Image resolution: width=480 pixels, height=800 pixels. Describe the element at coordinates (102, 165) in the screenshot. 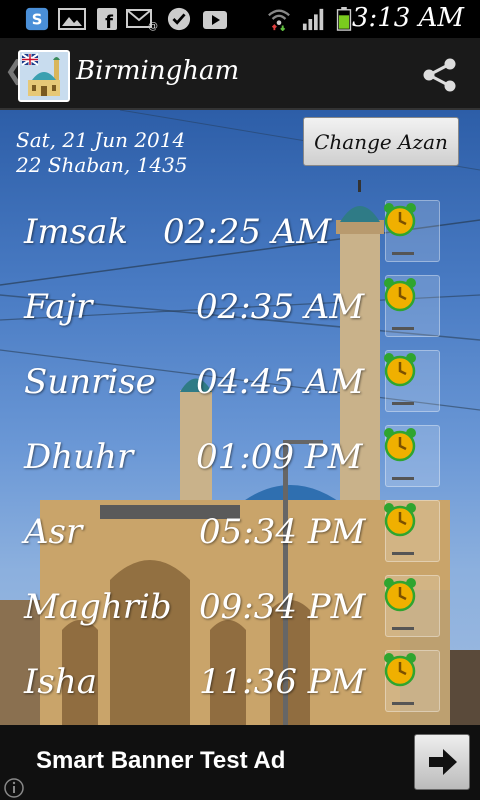

I see `hijri-date: 22 Shaban, 1435` at that location.